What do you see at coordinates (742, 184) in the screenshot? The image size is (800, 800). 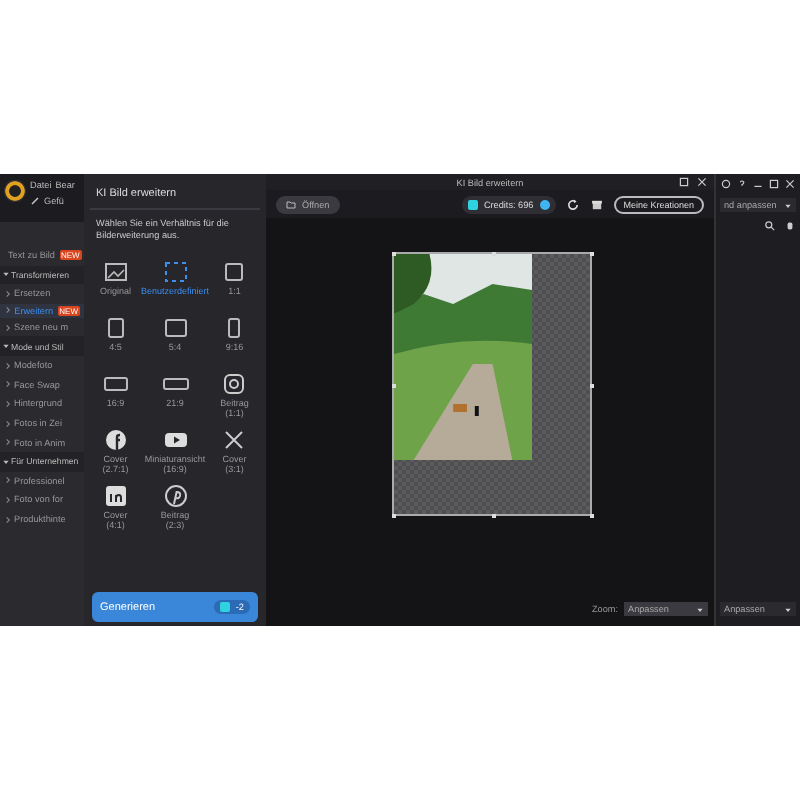 I see `help-icon` at bounding box center [742, 184].